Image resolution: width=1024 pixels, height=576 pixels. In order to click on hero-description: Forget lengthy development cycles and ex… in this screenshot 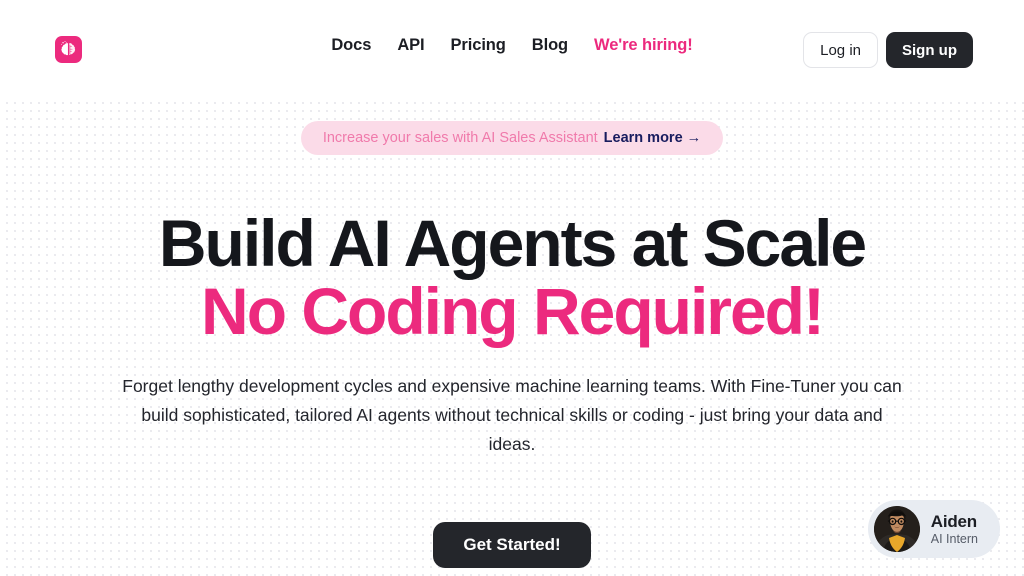, I will do `click(512, 415)`.